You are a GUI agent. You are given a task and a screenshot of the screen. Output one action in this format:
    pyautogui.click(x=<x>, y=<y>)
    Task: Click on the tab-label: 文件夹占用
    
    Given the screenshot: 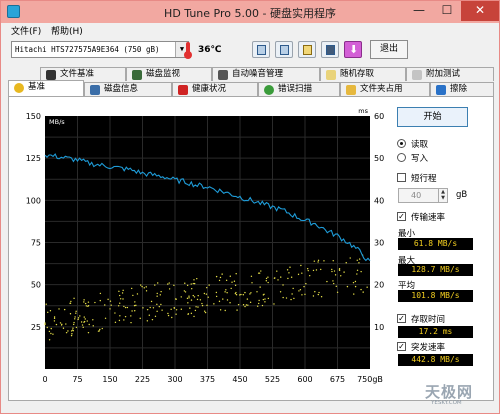 What is the action you would take?
    pyautogui.click(x=381, y=89)
    